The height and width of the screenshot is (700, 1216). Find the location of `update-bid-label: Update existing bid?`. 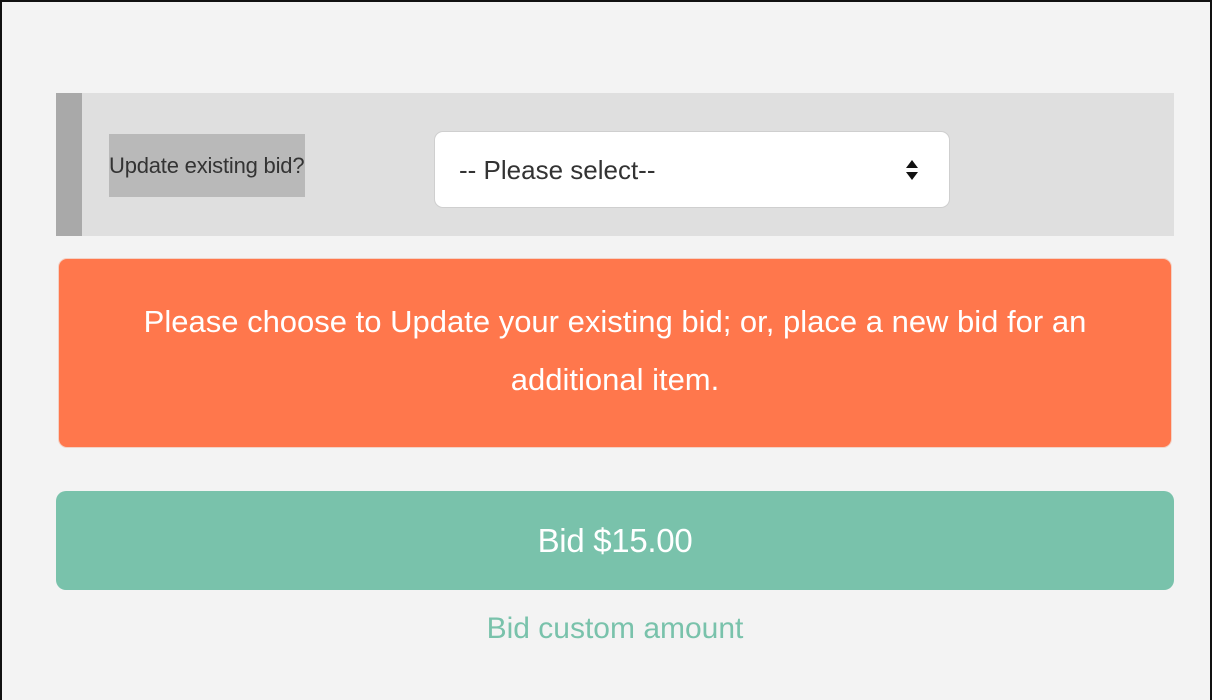

update-bid-label: Update existing bid? is located at coordinates (207, 165).